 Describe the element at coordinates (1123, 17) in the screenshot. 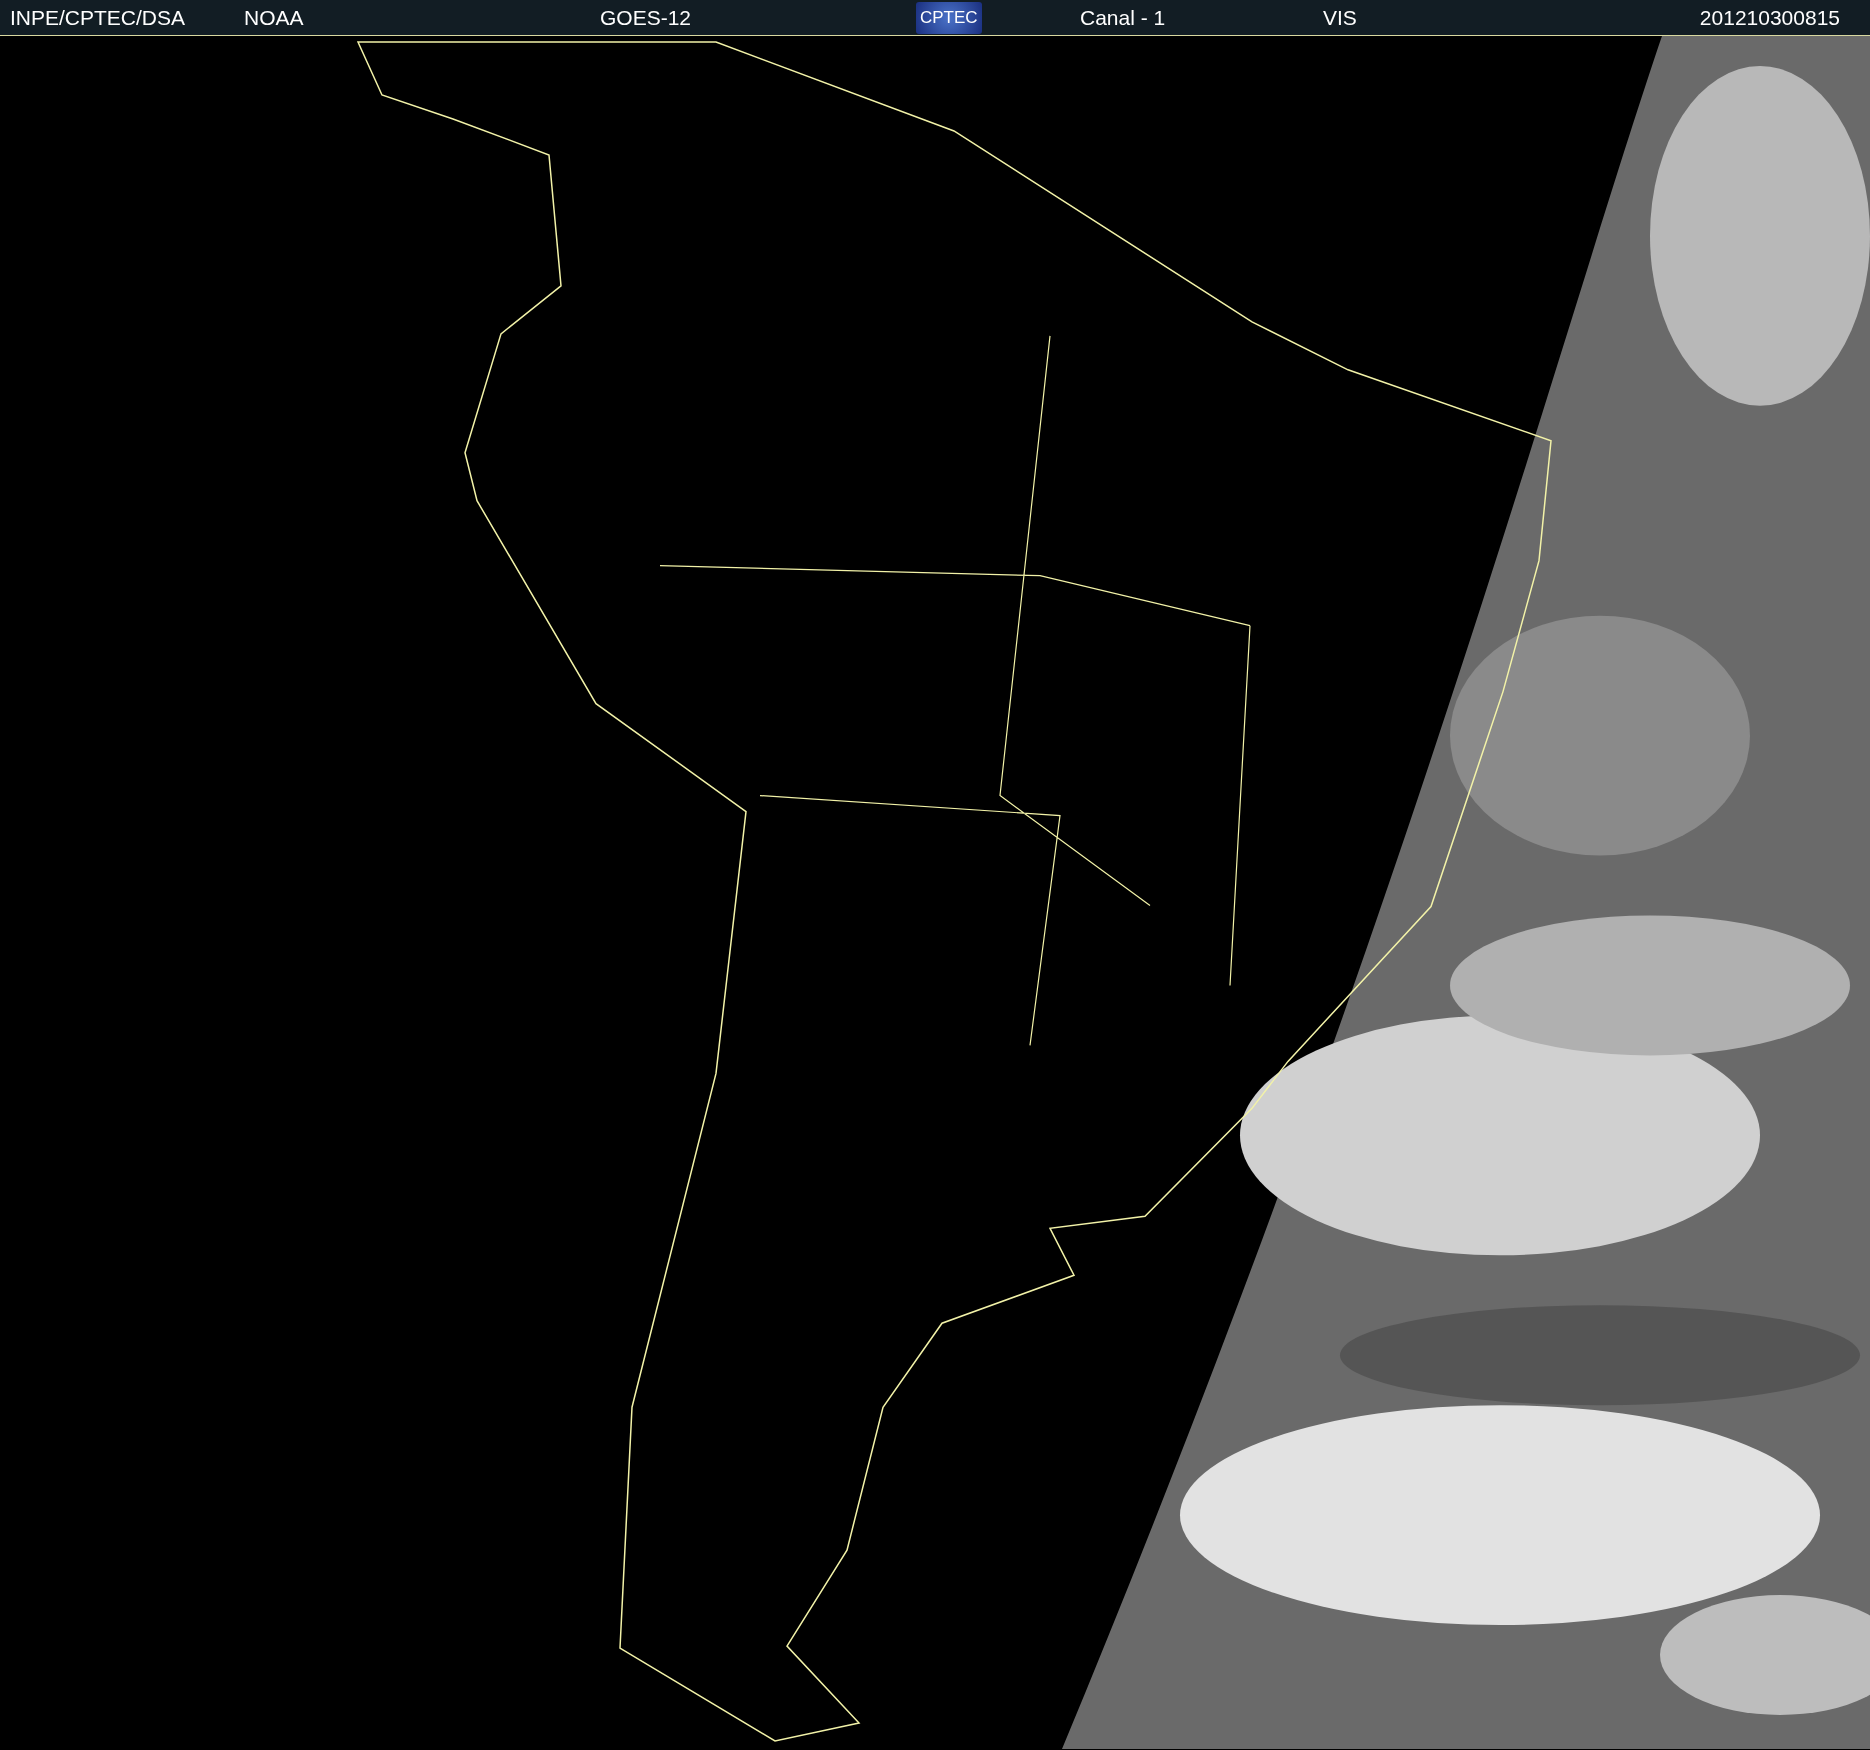

I see `channel-label: Canal - 1` at that location.